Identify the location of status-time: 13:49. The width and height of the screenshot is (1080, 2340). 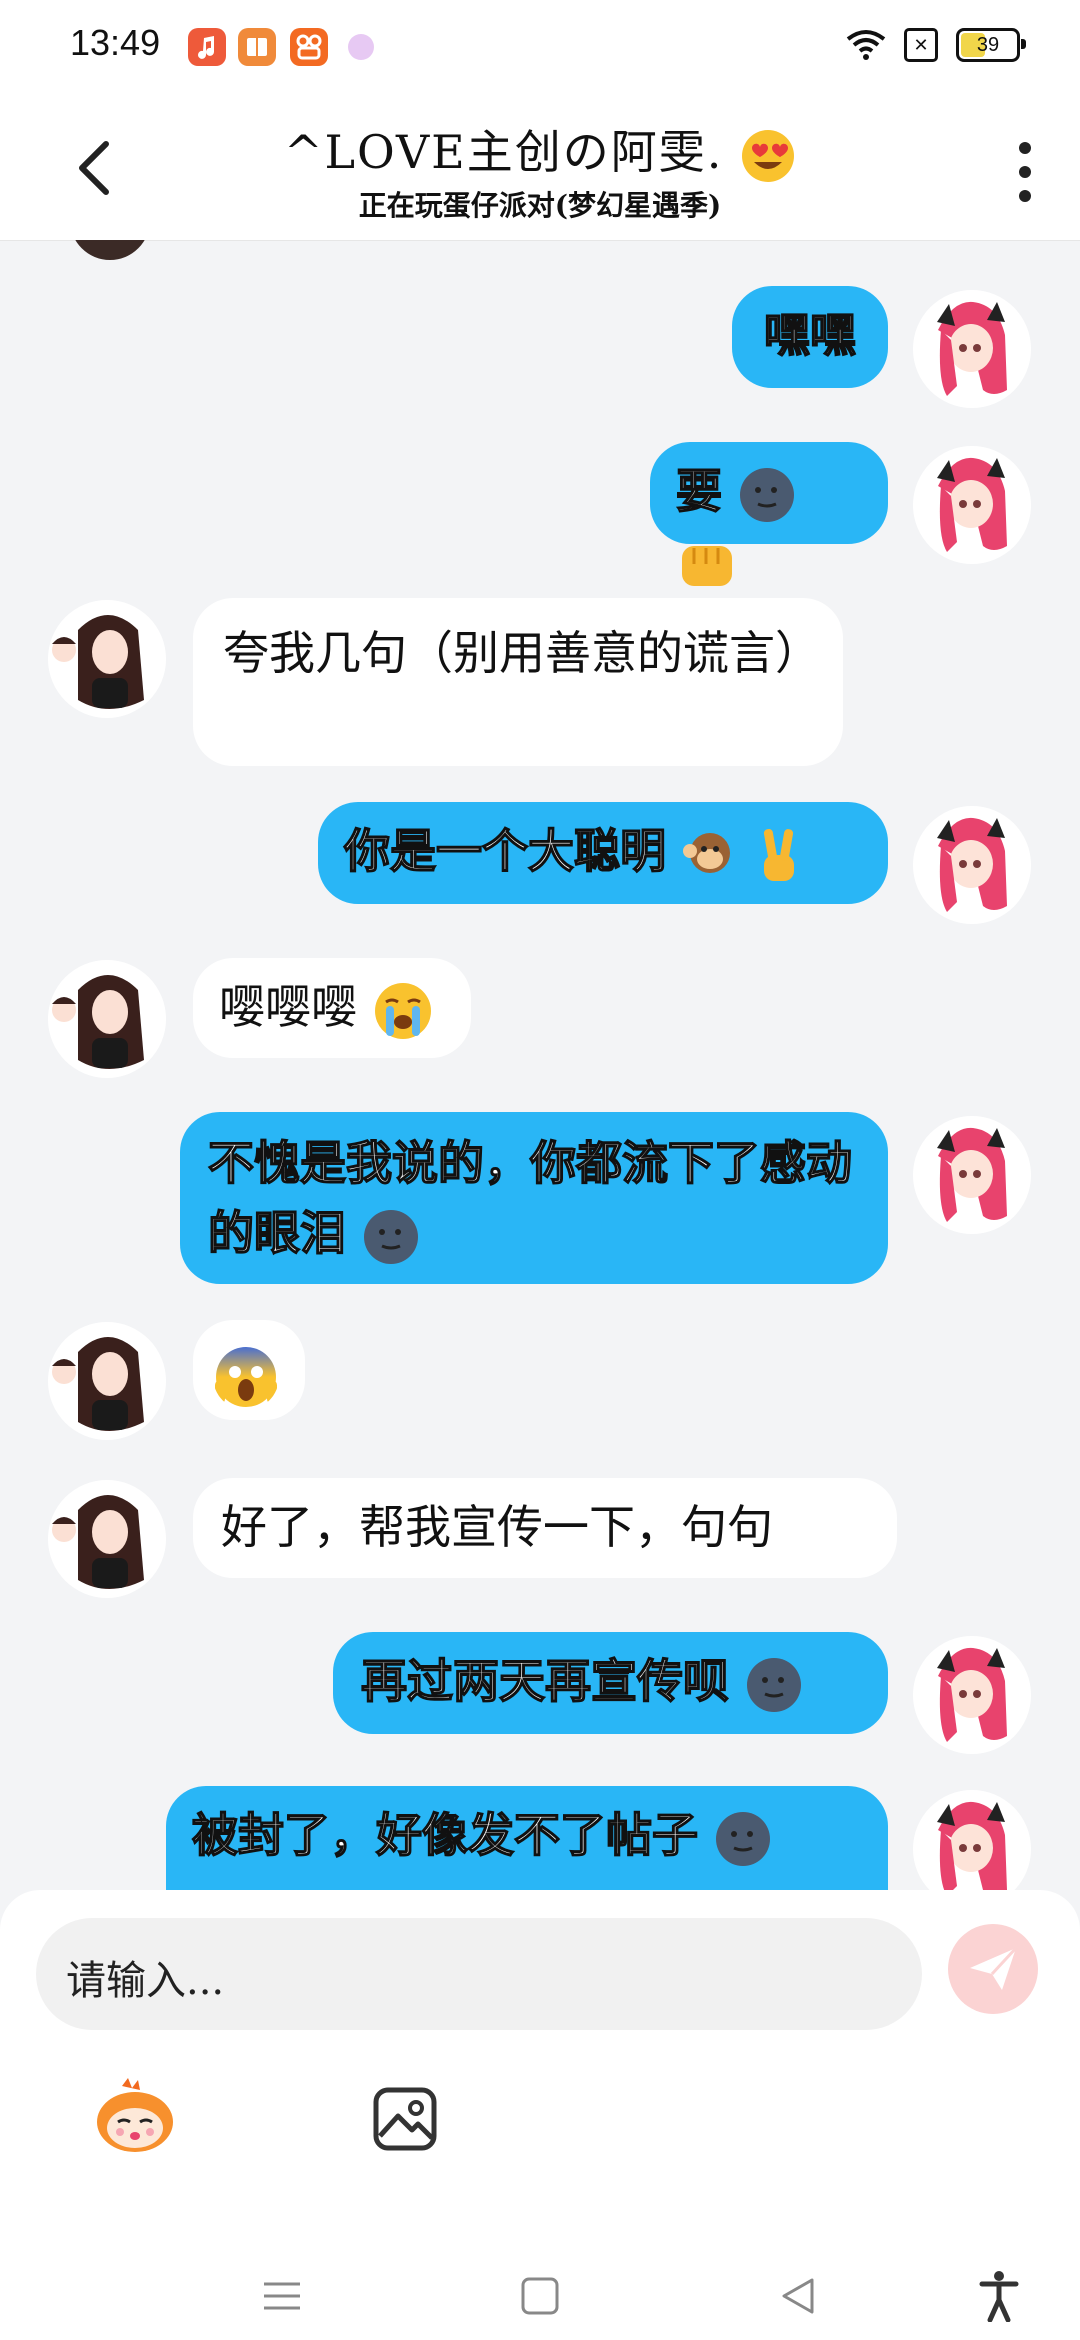
(115, 42).